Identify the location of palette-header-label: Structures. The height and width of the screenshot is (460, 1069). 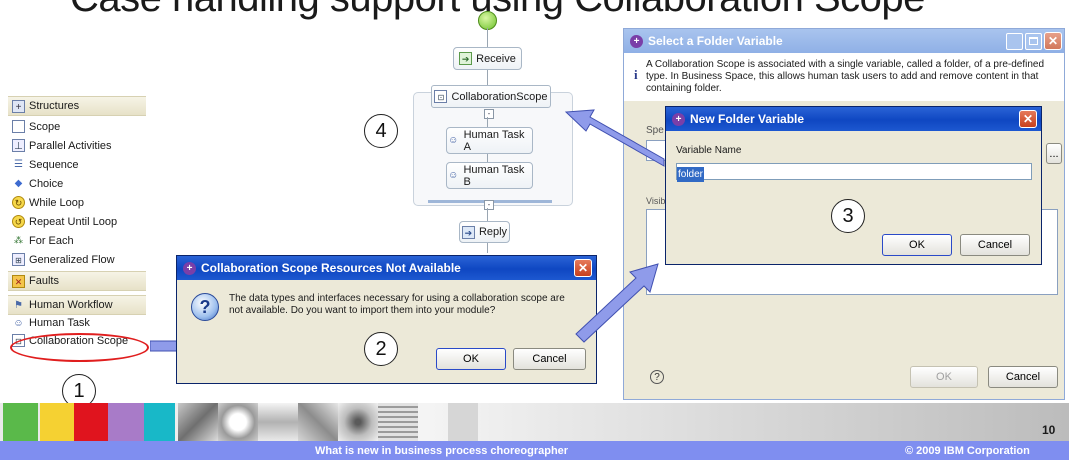
(54, 106).